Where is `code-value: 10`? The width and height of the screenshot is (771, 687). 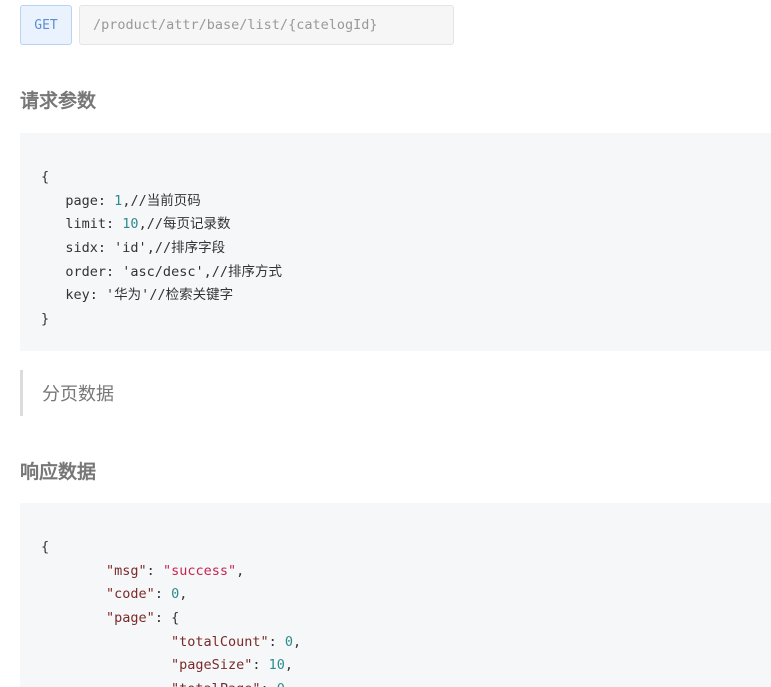
code-value: 10 is located at coordinates (130, 224).